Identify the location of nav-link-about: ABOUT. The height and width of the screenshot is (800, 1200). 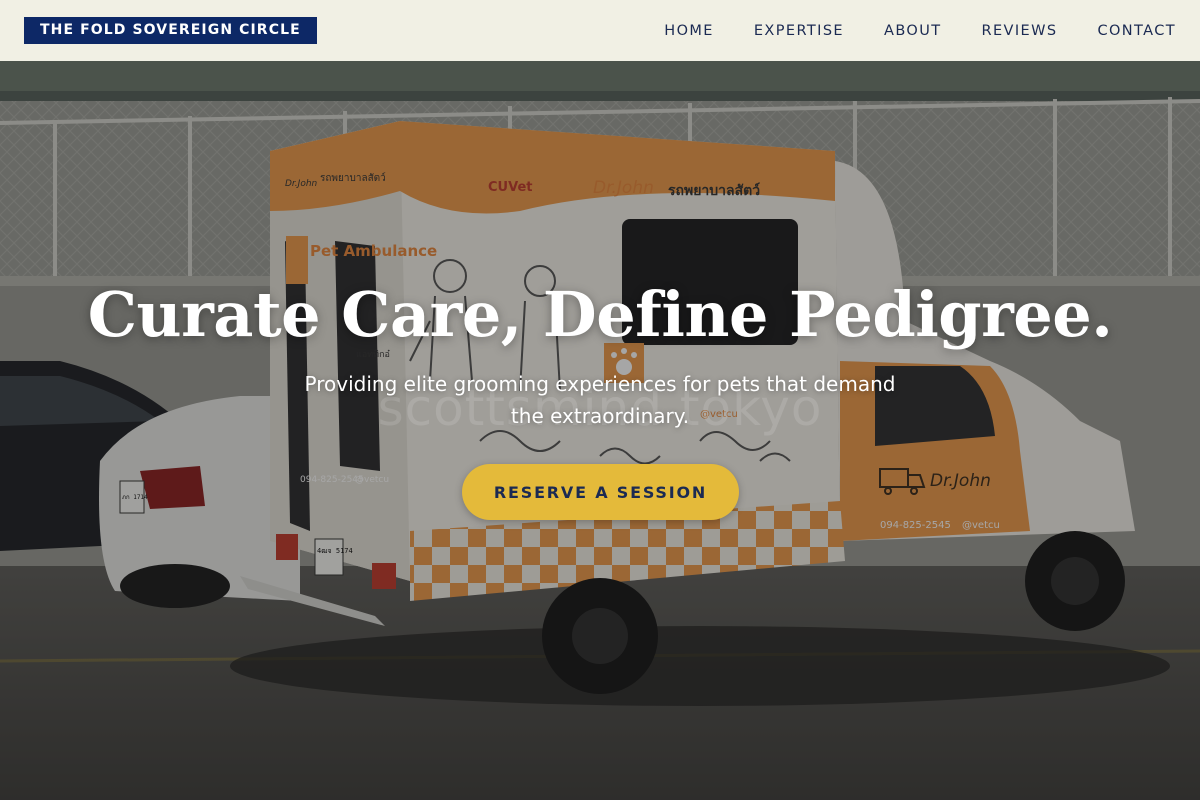
(913, 31).